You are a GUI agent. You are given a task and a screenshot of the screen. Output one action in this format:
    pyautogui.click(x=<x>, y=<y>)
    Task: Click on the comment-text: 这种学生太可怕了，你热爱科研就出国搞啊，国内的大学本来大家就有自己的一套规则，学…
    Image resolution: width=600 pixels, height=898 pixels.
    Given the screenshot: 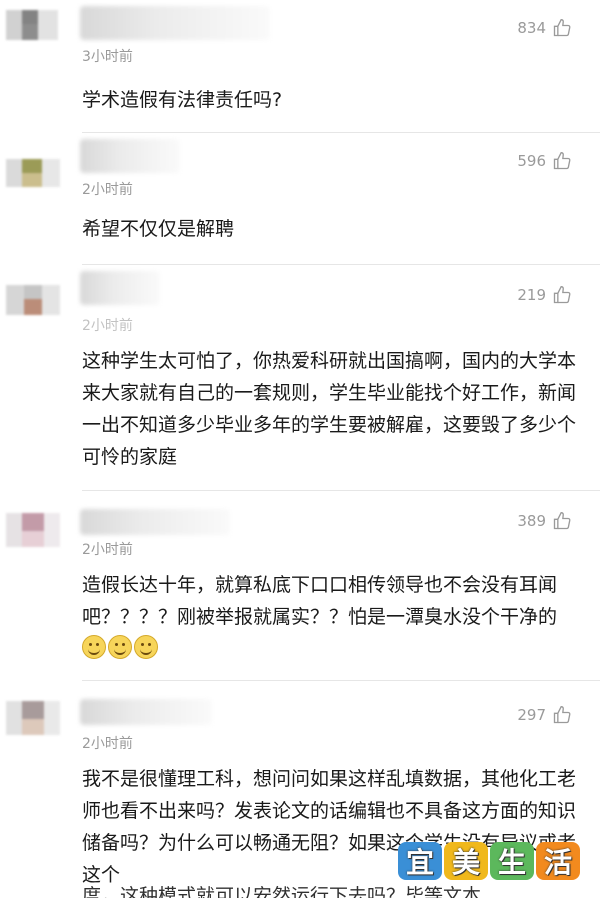 What is the action you would take?
    pyautogui.click(x=329, y=409)
    